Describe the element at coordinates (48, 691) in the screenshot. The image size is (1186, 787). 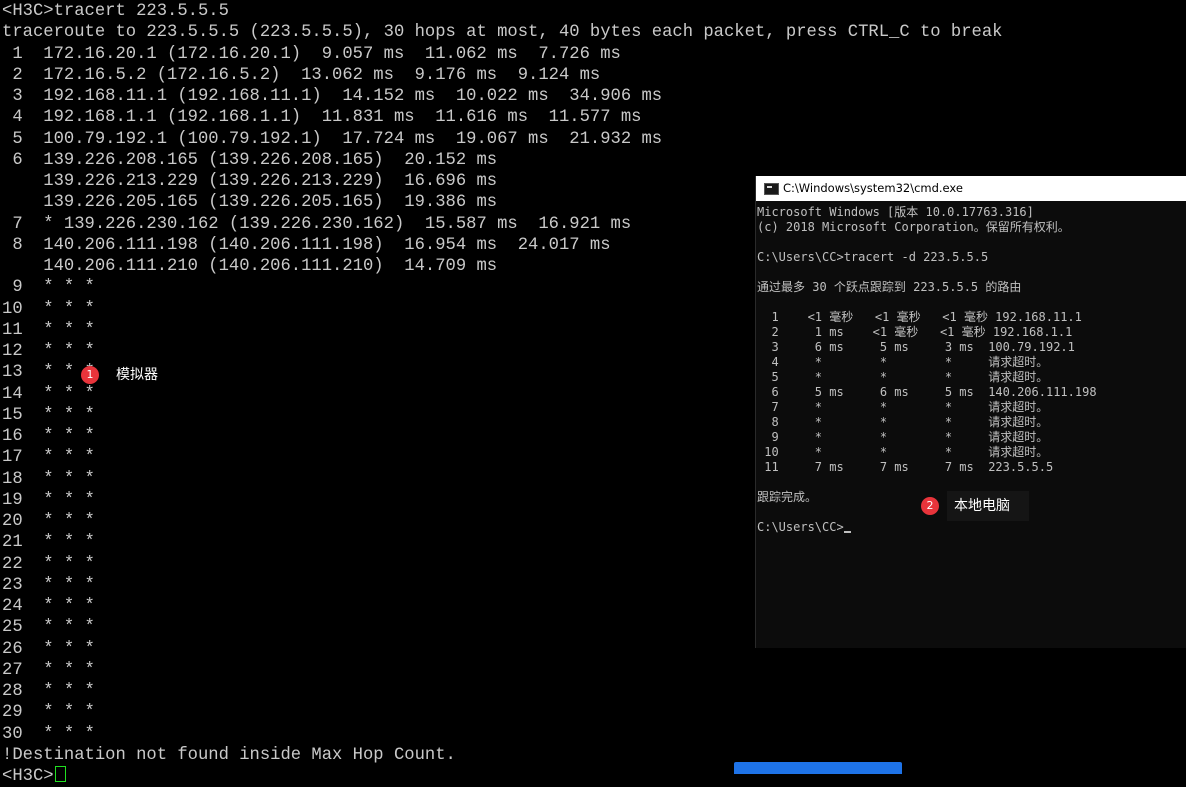
I see `terminal-line: 28 * * *` at that location.